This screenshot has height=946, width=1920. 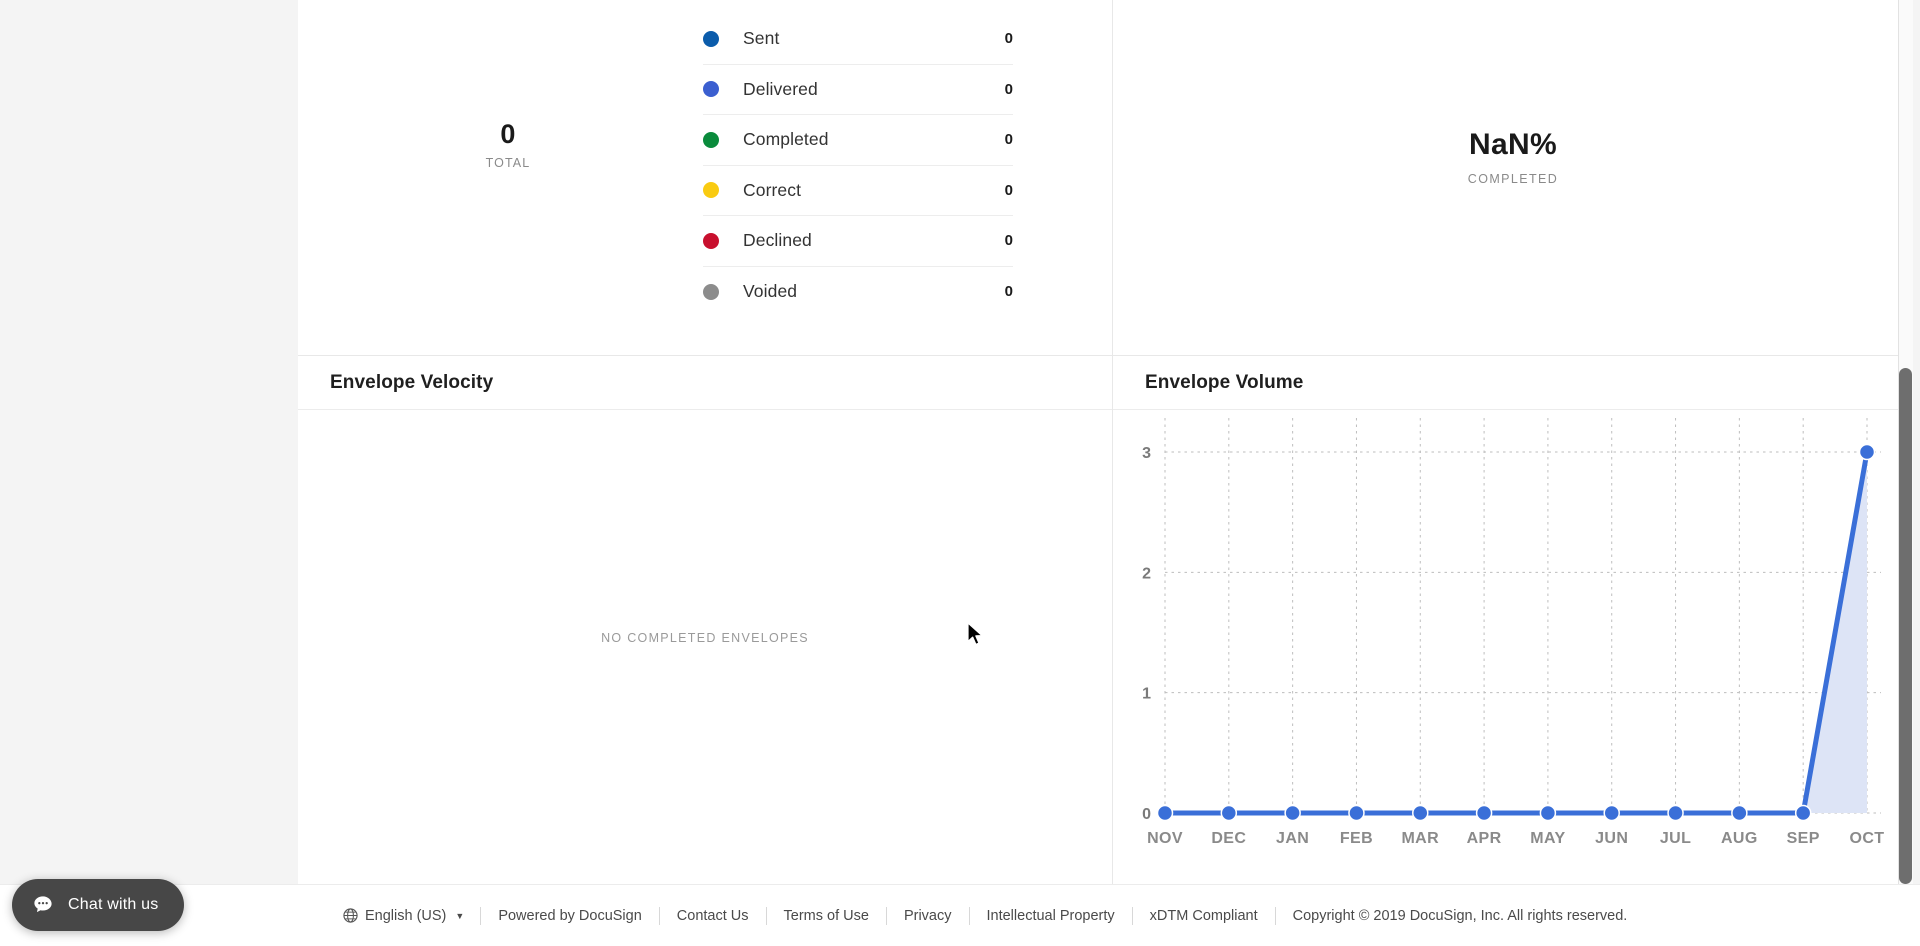 What do you see at coordinates (1224, 382) in the screenshot?
I see `envelope-volume-title: Envelope Volume` at bounding box center [1224, 382].